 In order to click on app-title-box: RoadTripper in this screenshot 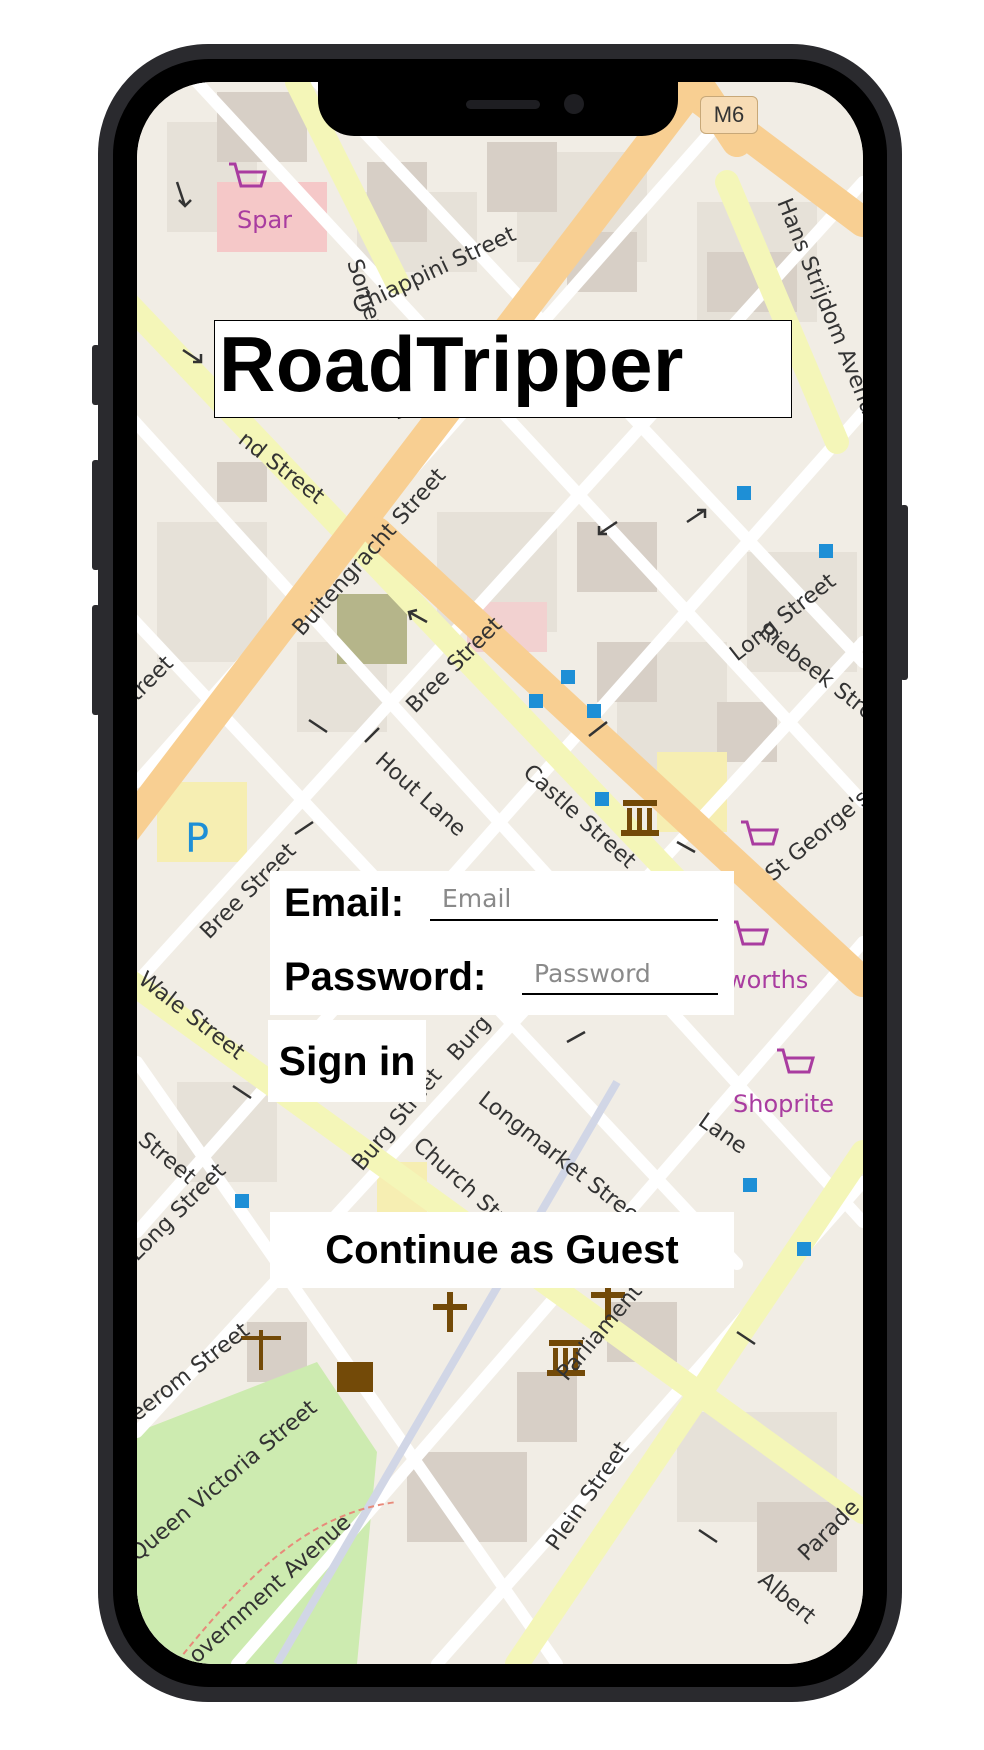, I will do `click(503, 369)`.